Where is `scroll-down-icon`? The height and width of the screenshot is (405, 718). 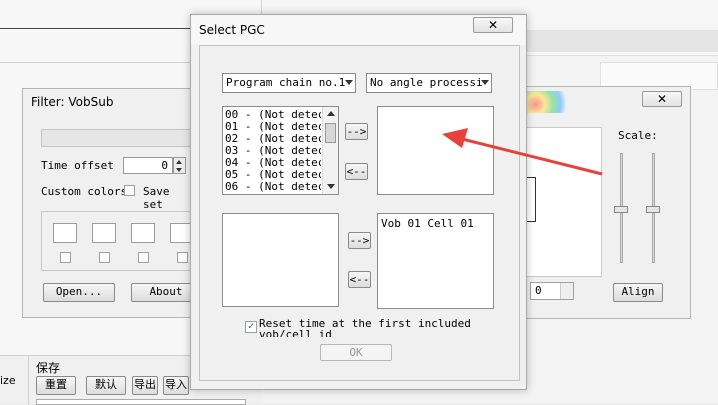
scroll-down-icon is located at coordinates (331, 186).